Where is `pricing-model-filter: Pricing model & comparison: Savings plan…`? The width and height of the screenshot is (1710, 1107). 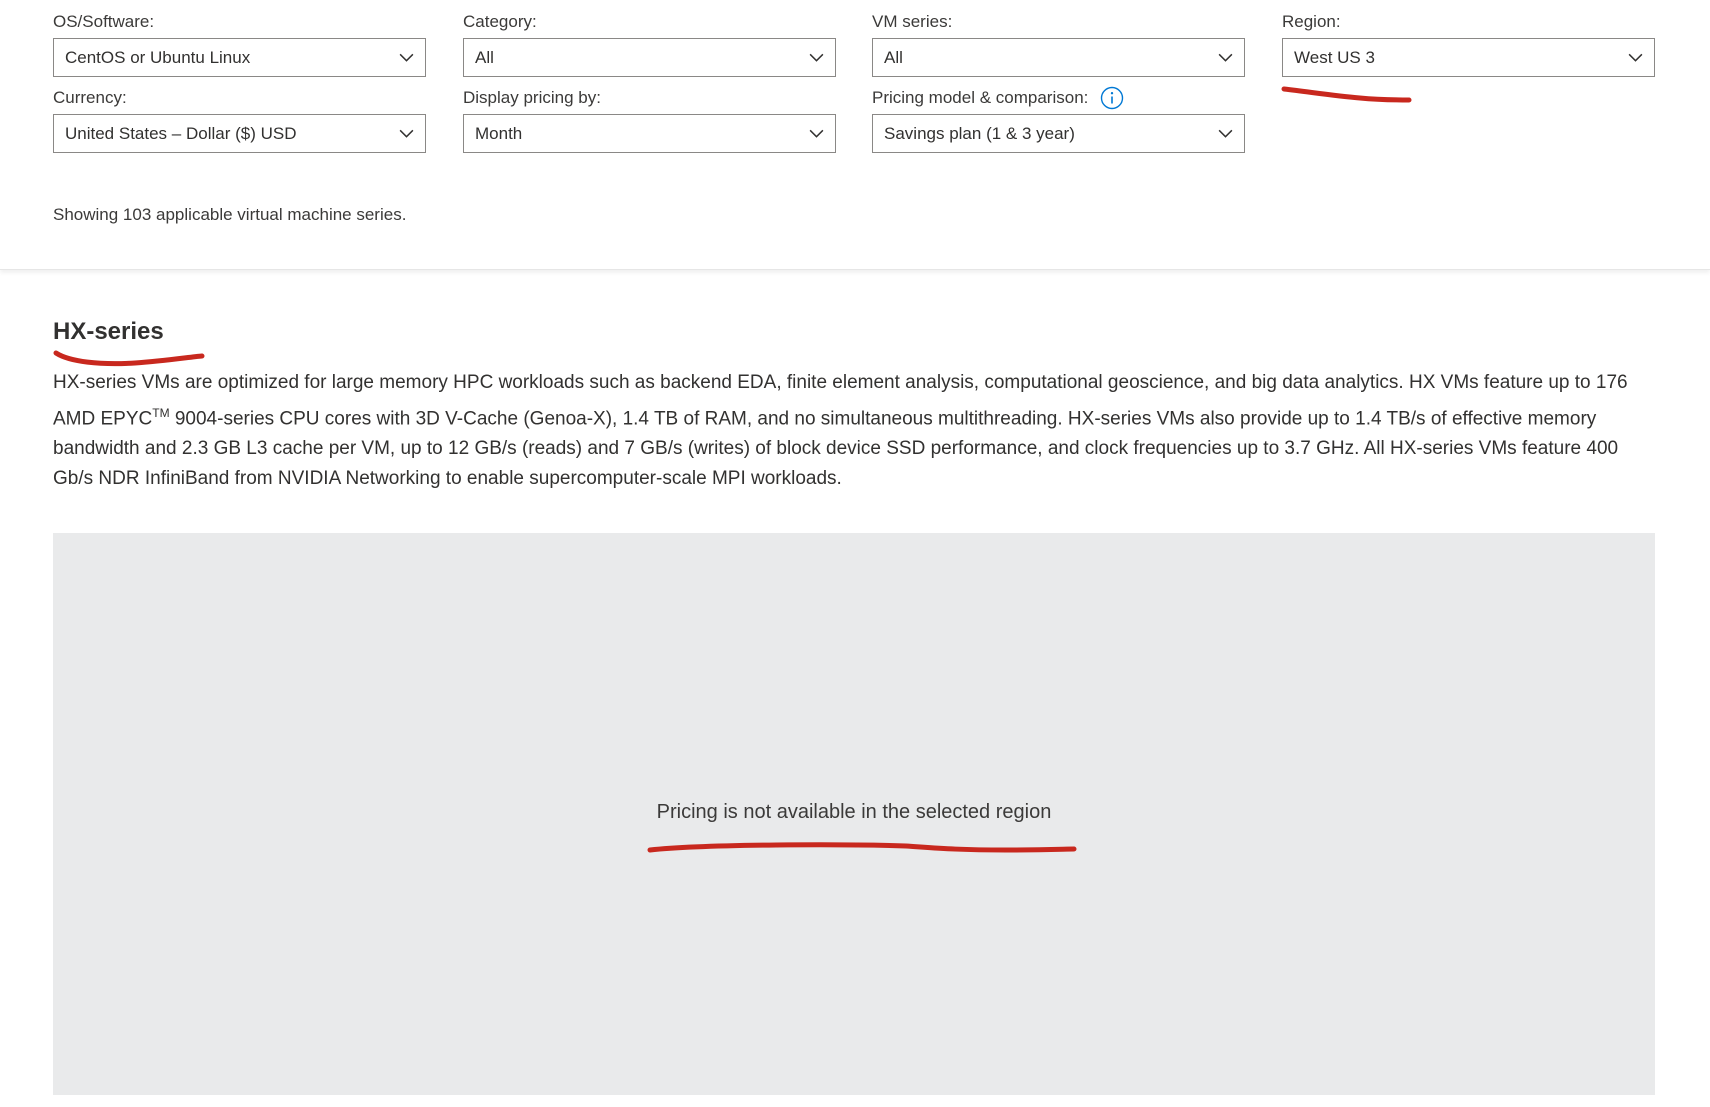 pricing-model-filter: Pricing model & comparison: Savings plan… is located at coordinates (1058, 119).